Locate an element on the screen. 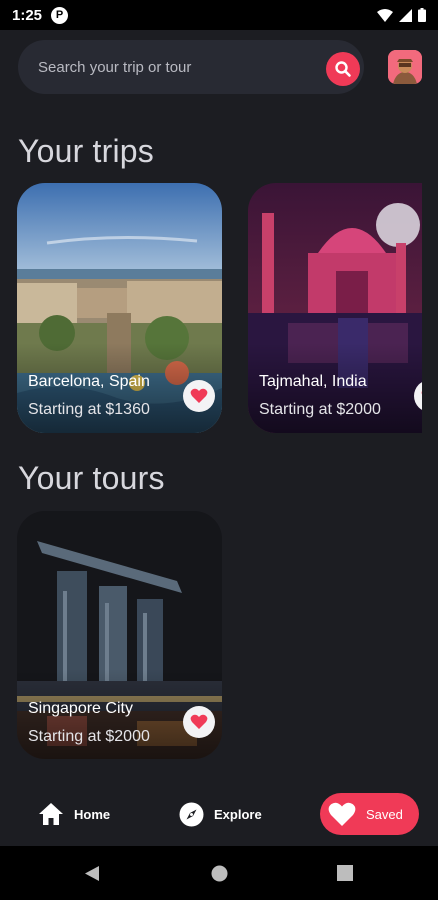 This screenshot has width=438, height=900. nav-item-explore: Explore is located at coordinates (220, 814).